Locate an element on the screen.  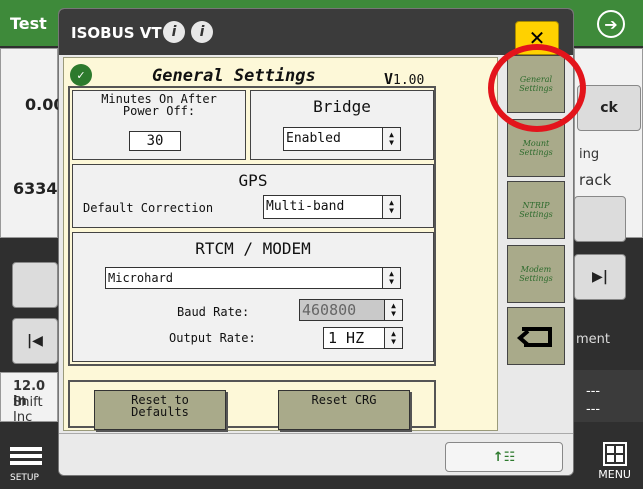
left-value-2: 6334. is located at coordinates (38, 188).